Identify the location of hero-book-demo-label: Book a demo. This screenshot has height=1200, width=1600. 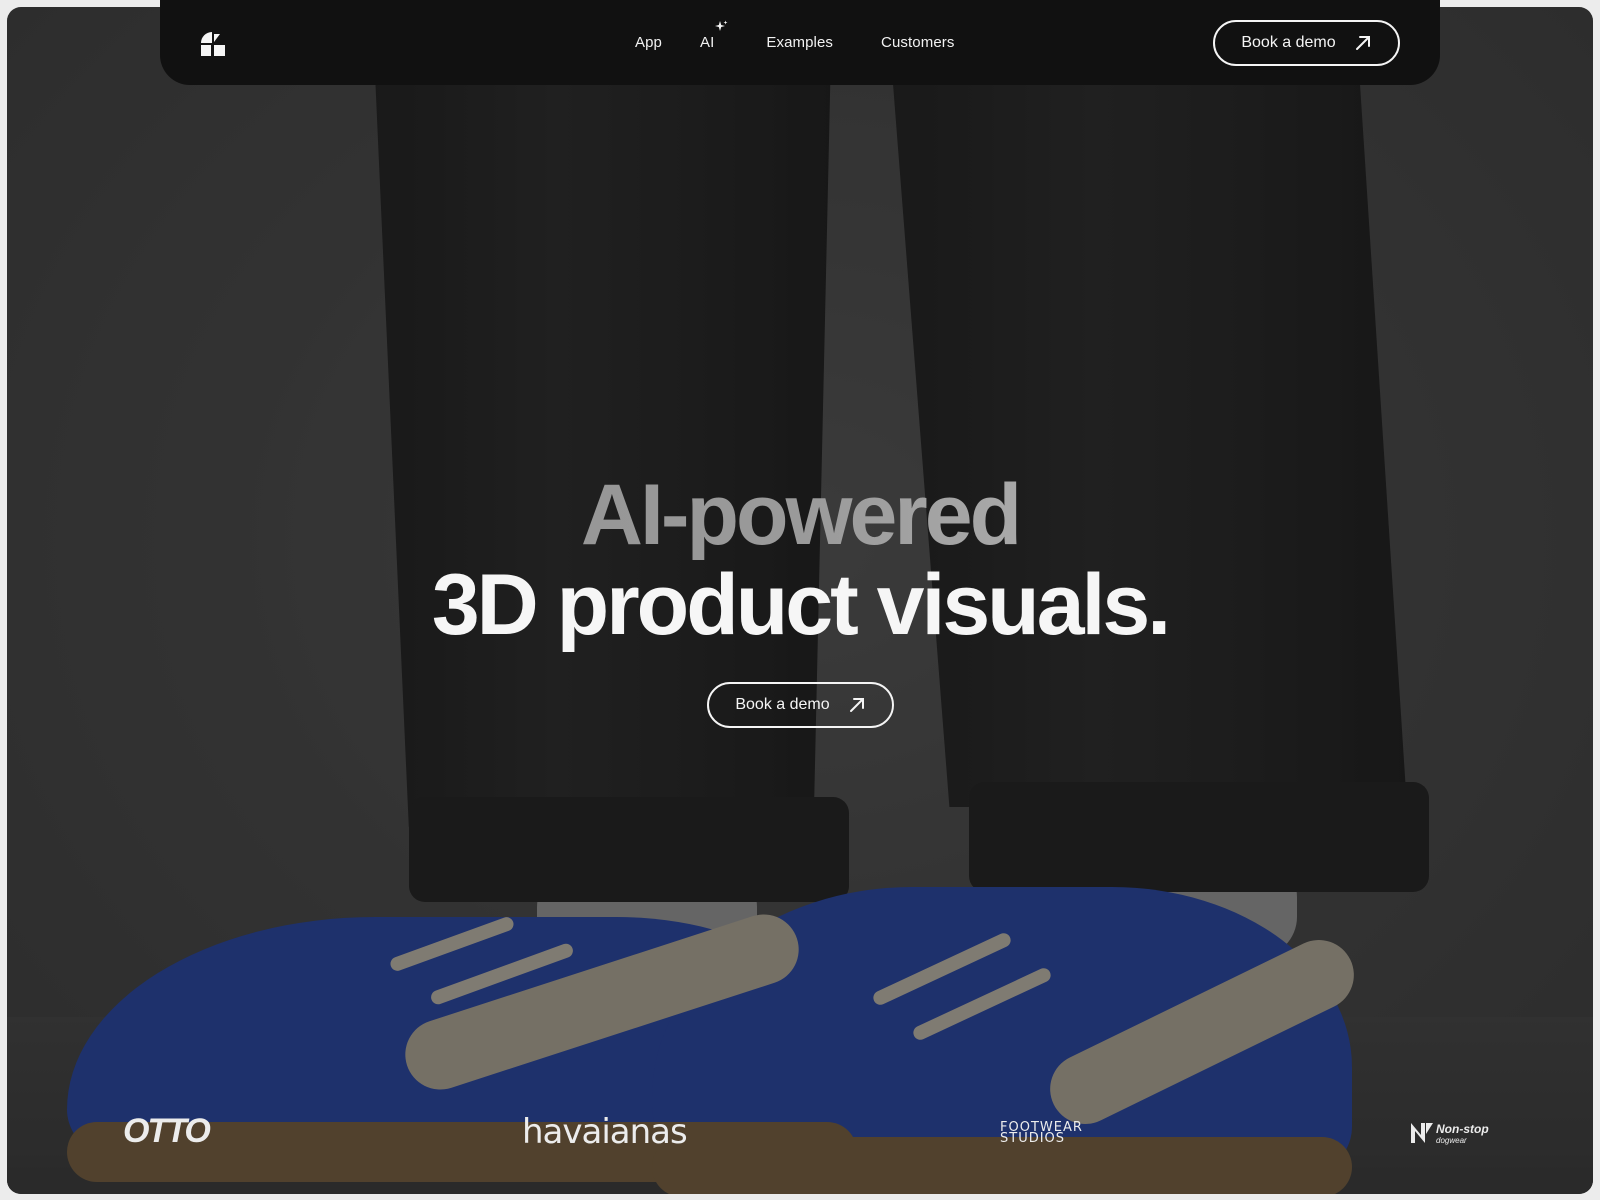
(782, 704).